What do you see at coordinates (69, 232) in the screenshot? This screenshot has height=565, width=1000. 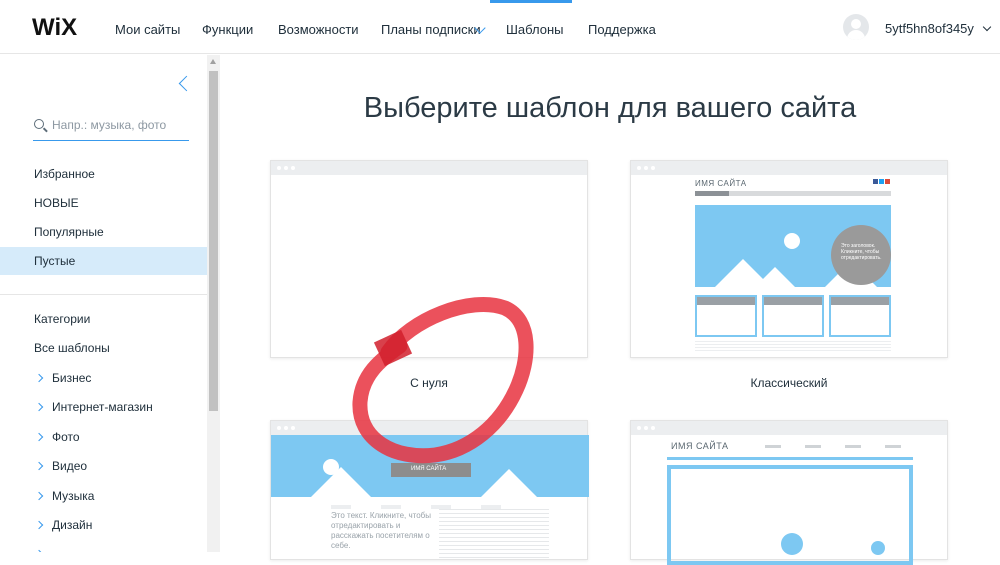 I see `sidebar-item-label: Популярные` at bounding box center [69, 232].